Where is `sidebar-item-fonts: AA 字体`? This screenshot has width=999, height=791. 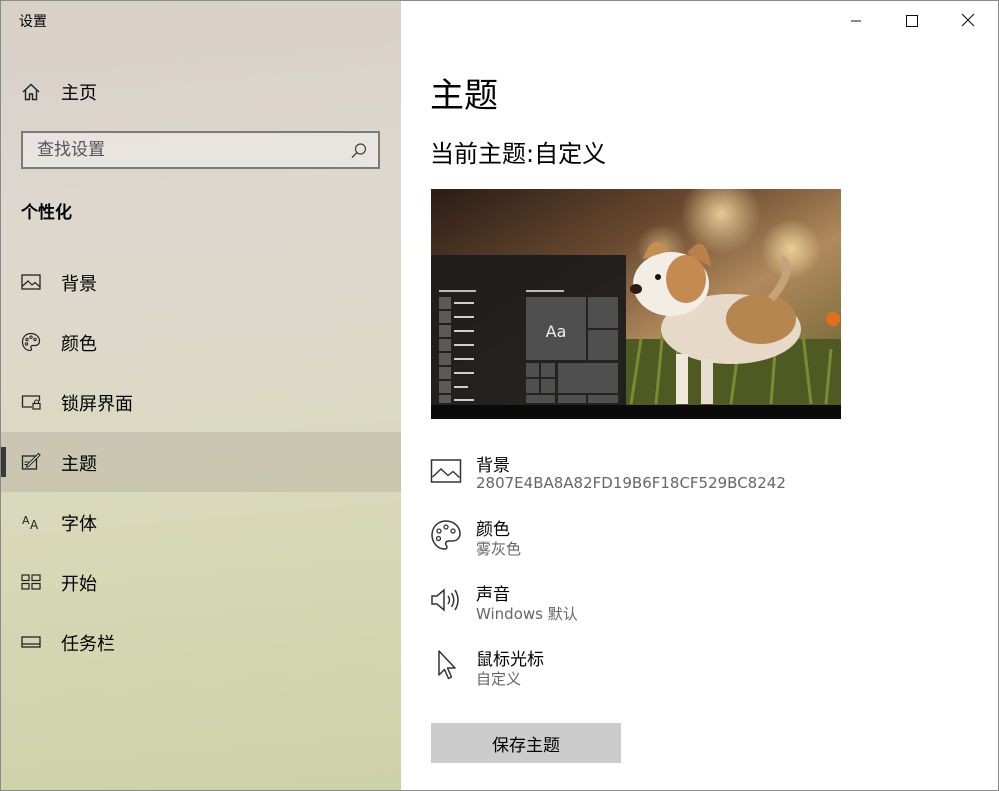
sidebar-item-fonts: AA 字体 is located at coordinates (200, 522).